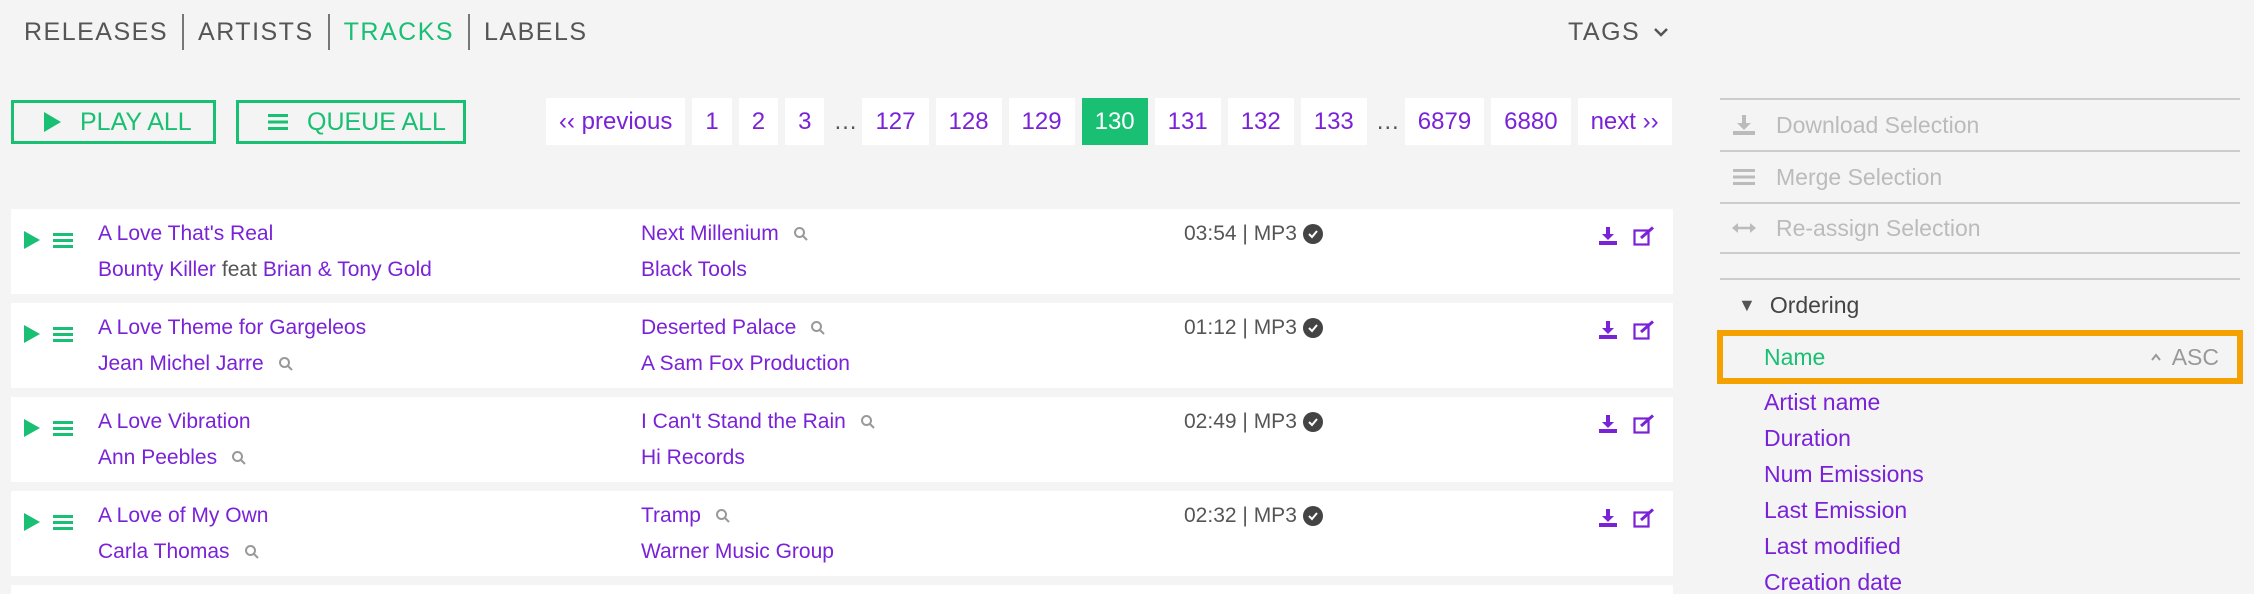  I want to click on merge-selection-label: Merge Selection, so click(1859, 176).